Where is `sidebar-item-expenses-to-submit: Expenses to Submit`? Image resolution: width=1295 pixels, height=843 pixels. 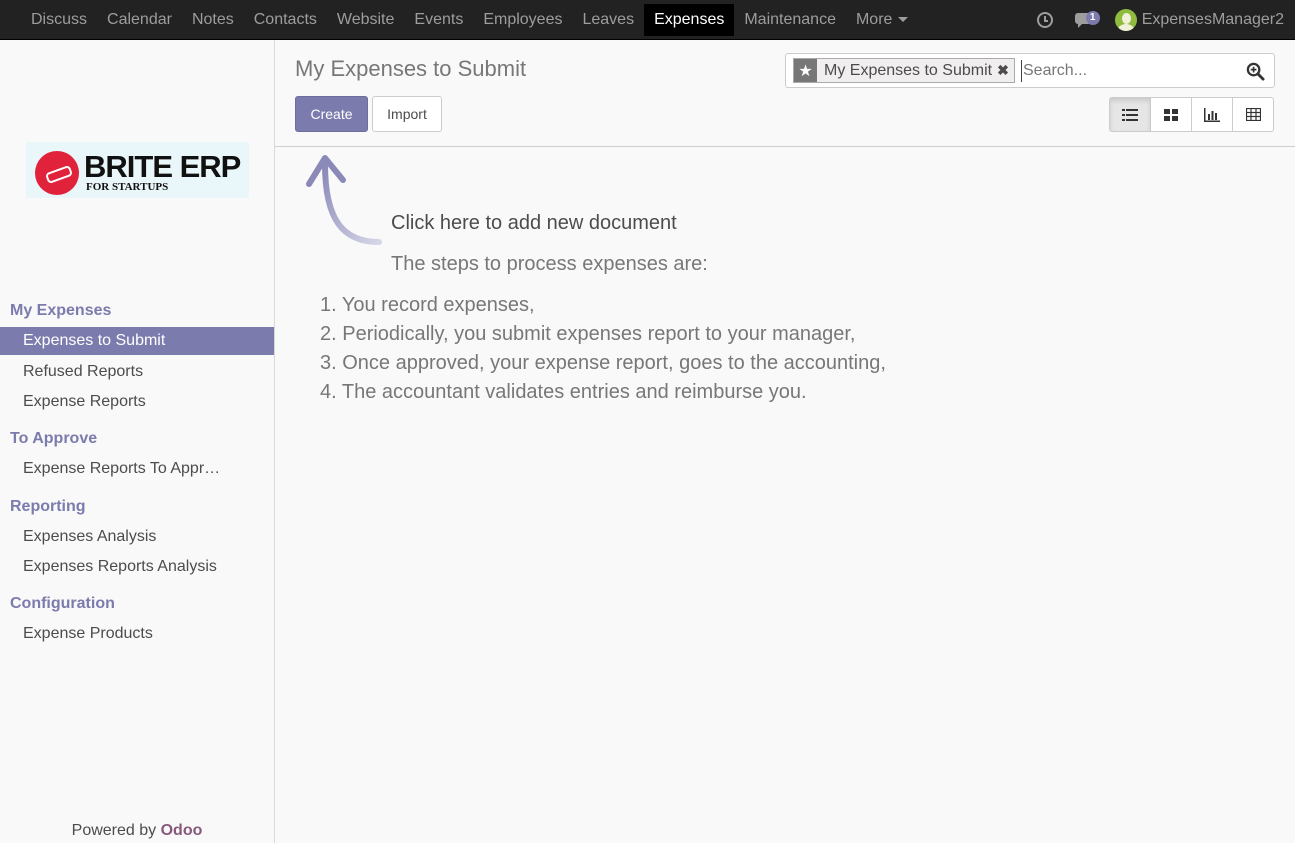
sidebar-item-expenses-to-submit: Expenses to Submit is located at coordinates (137, 341).